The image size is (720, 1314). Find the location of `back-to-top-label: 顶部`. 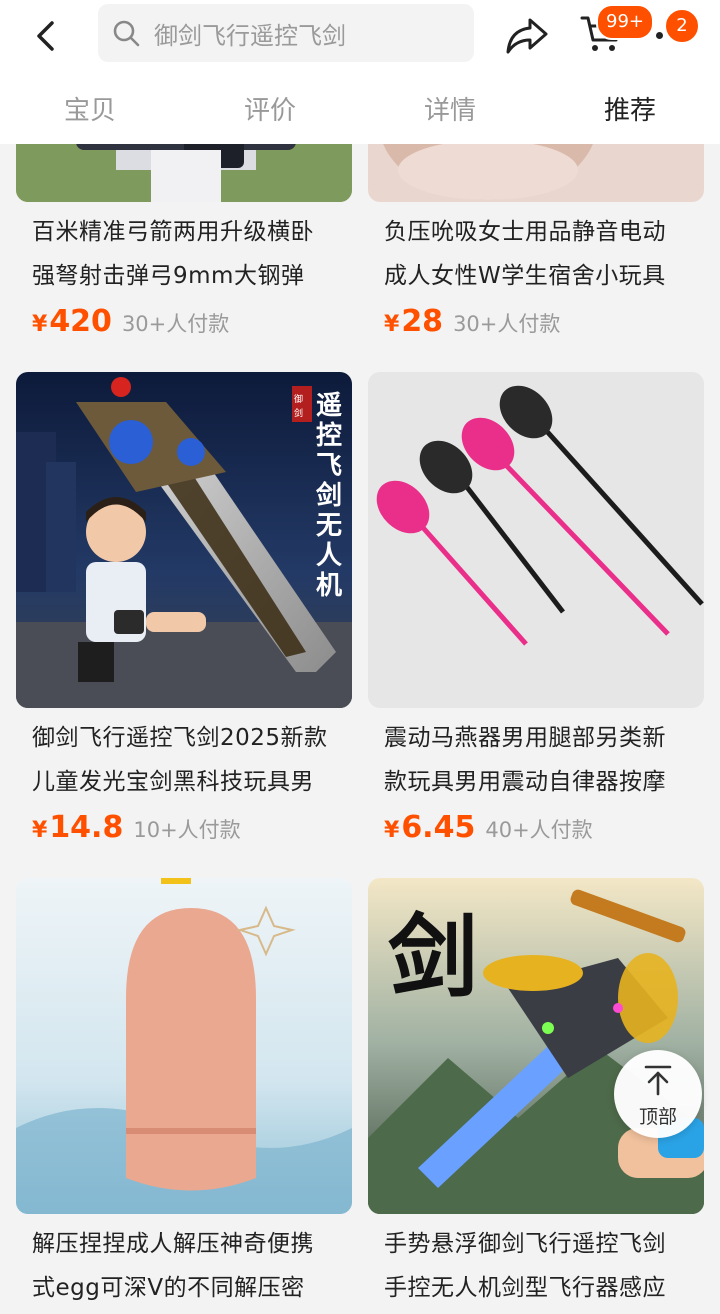

back-to-top-label: 顶部 is located at coordinates (657, 1117).